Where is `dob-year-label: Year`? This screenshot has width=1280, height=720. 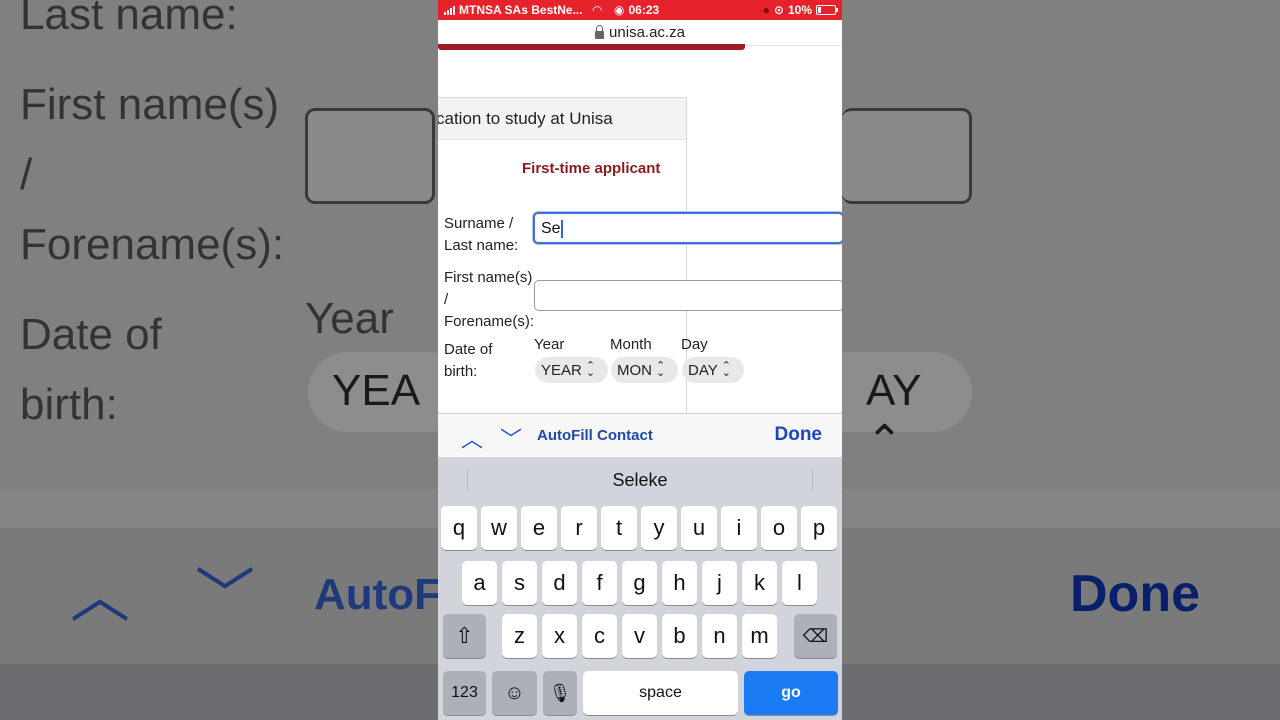
dob-year-label: Year is located at coordinates (549, 344).